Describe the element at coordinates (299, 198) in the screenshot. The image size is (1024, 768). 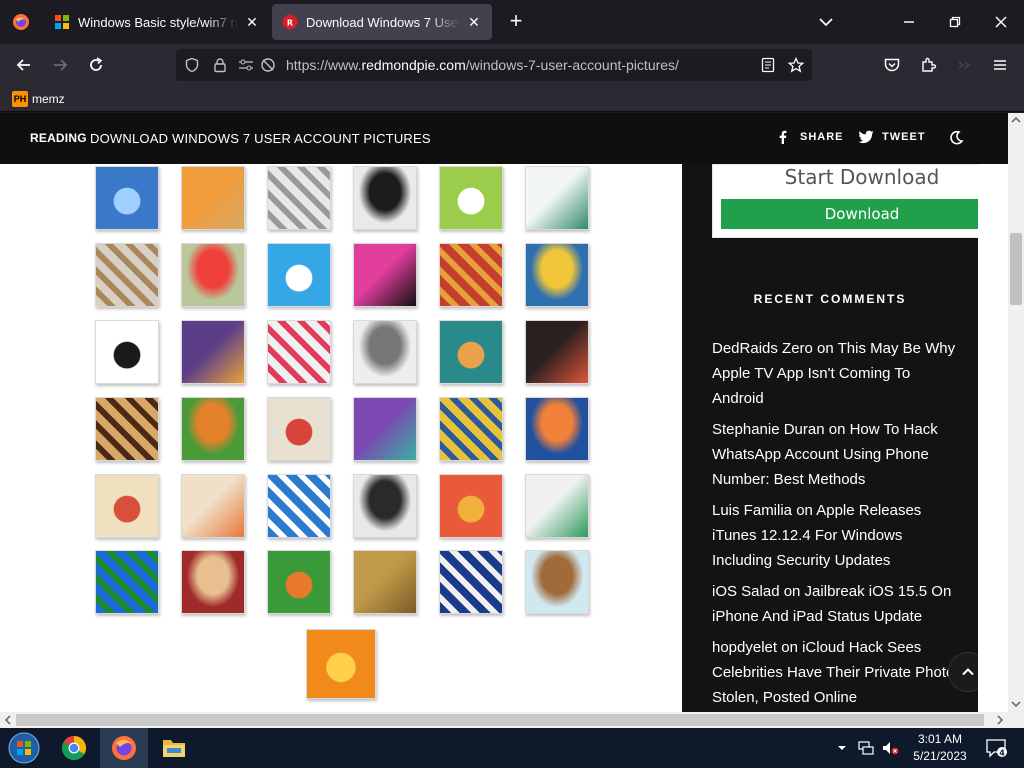
I see `user-picture-robot-toy` at that location.